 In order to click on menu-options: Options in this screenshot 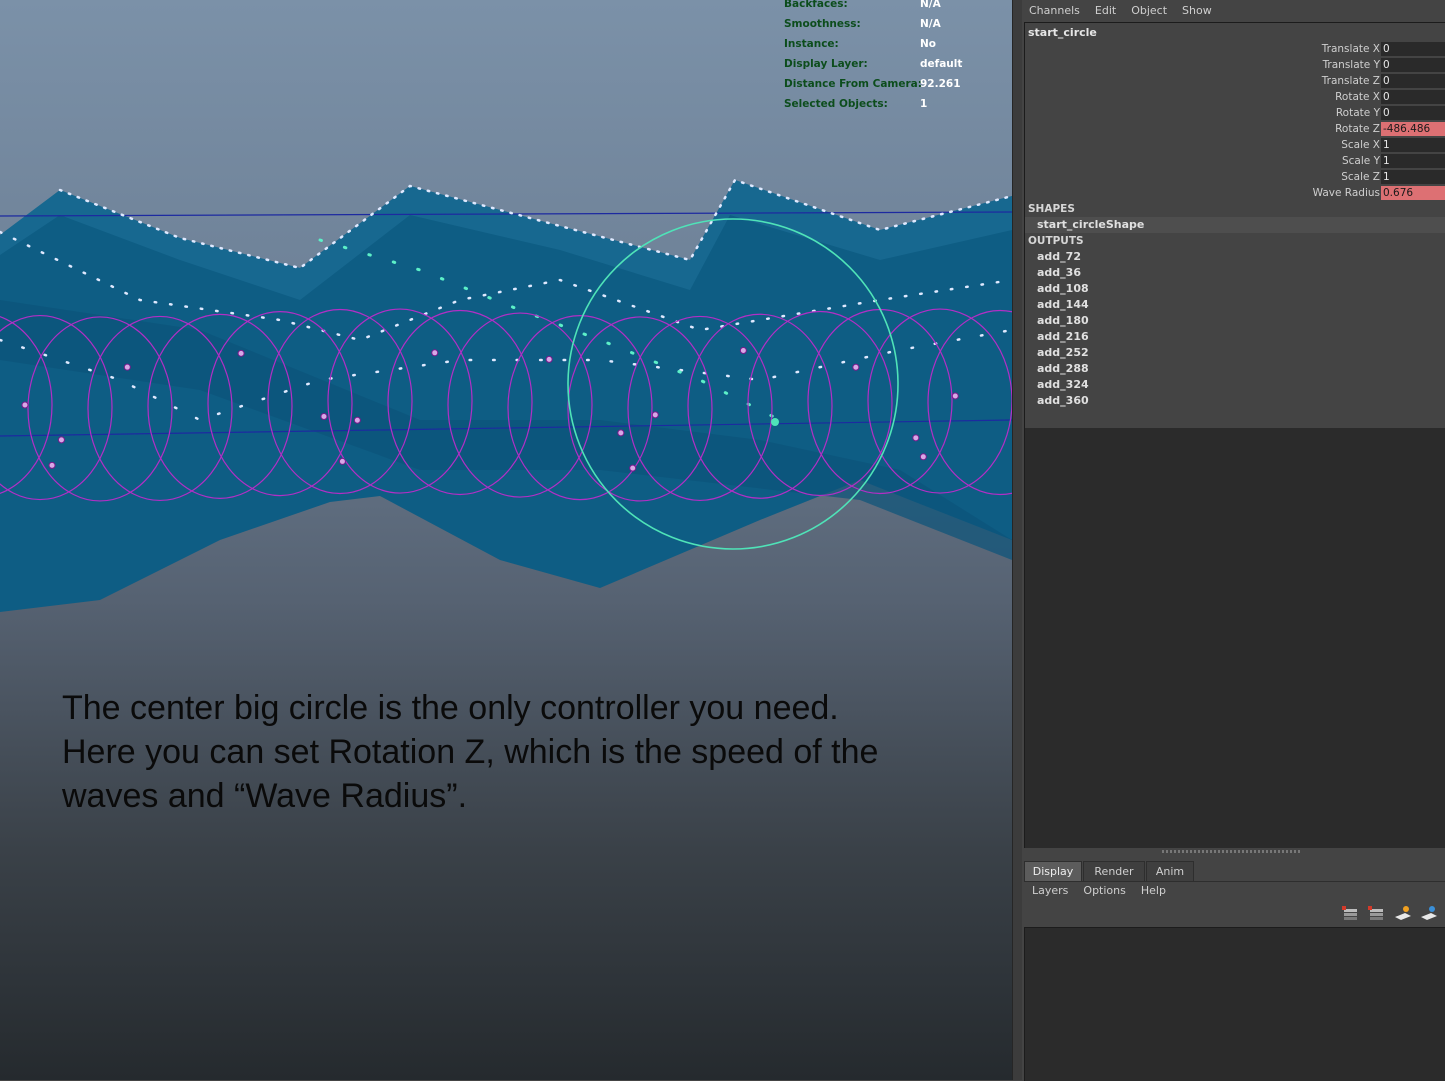, I will do `click(1104, 890)`.